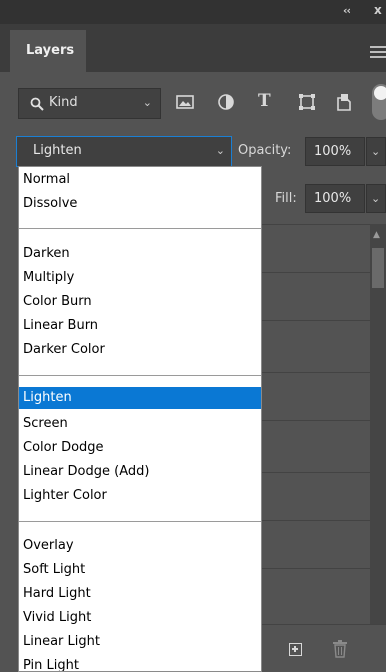  Describe the element at coordinates (226, 102) in the screenshot. I see `adjustment-filter-icon` at that location.